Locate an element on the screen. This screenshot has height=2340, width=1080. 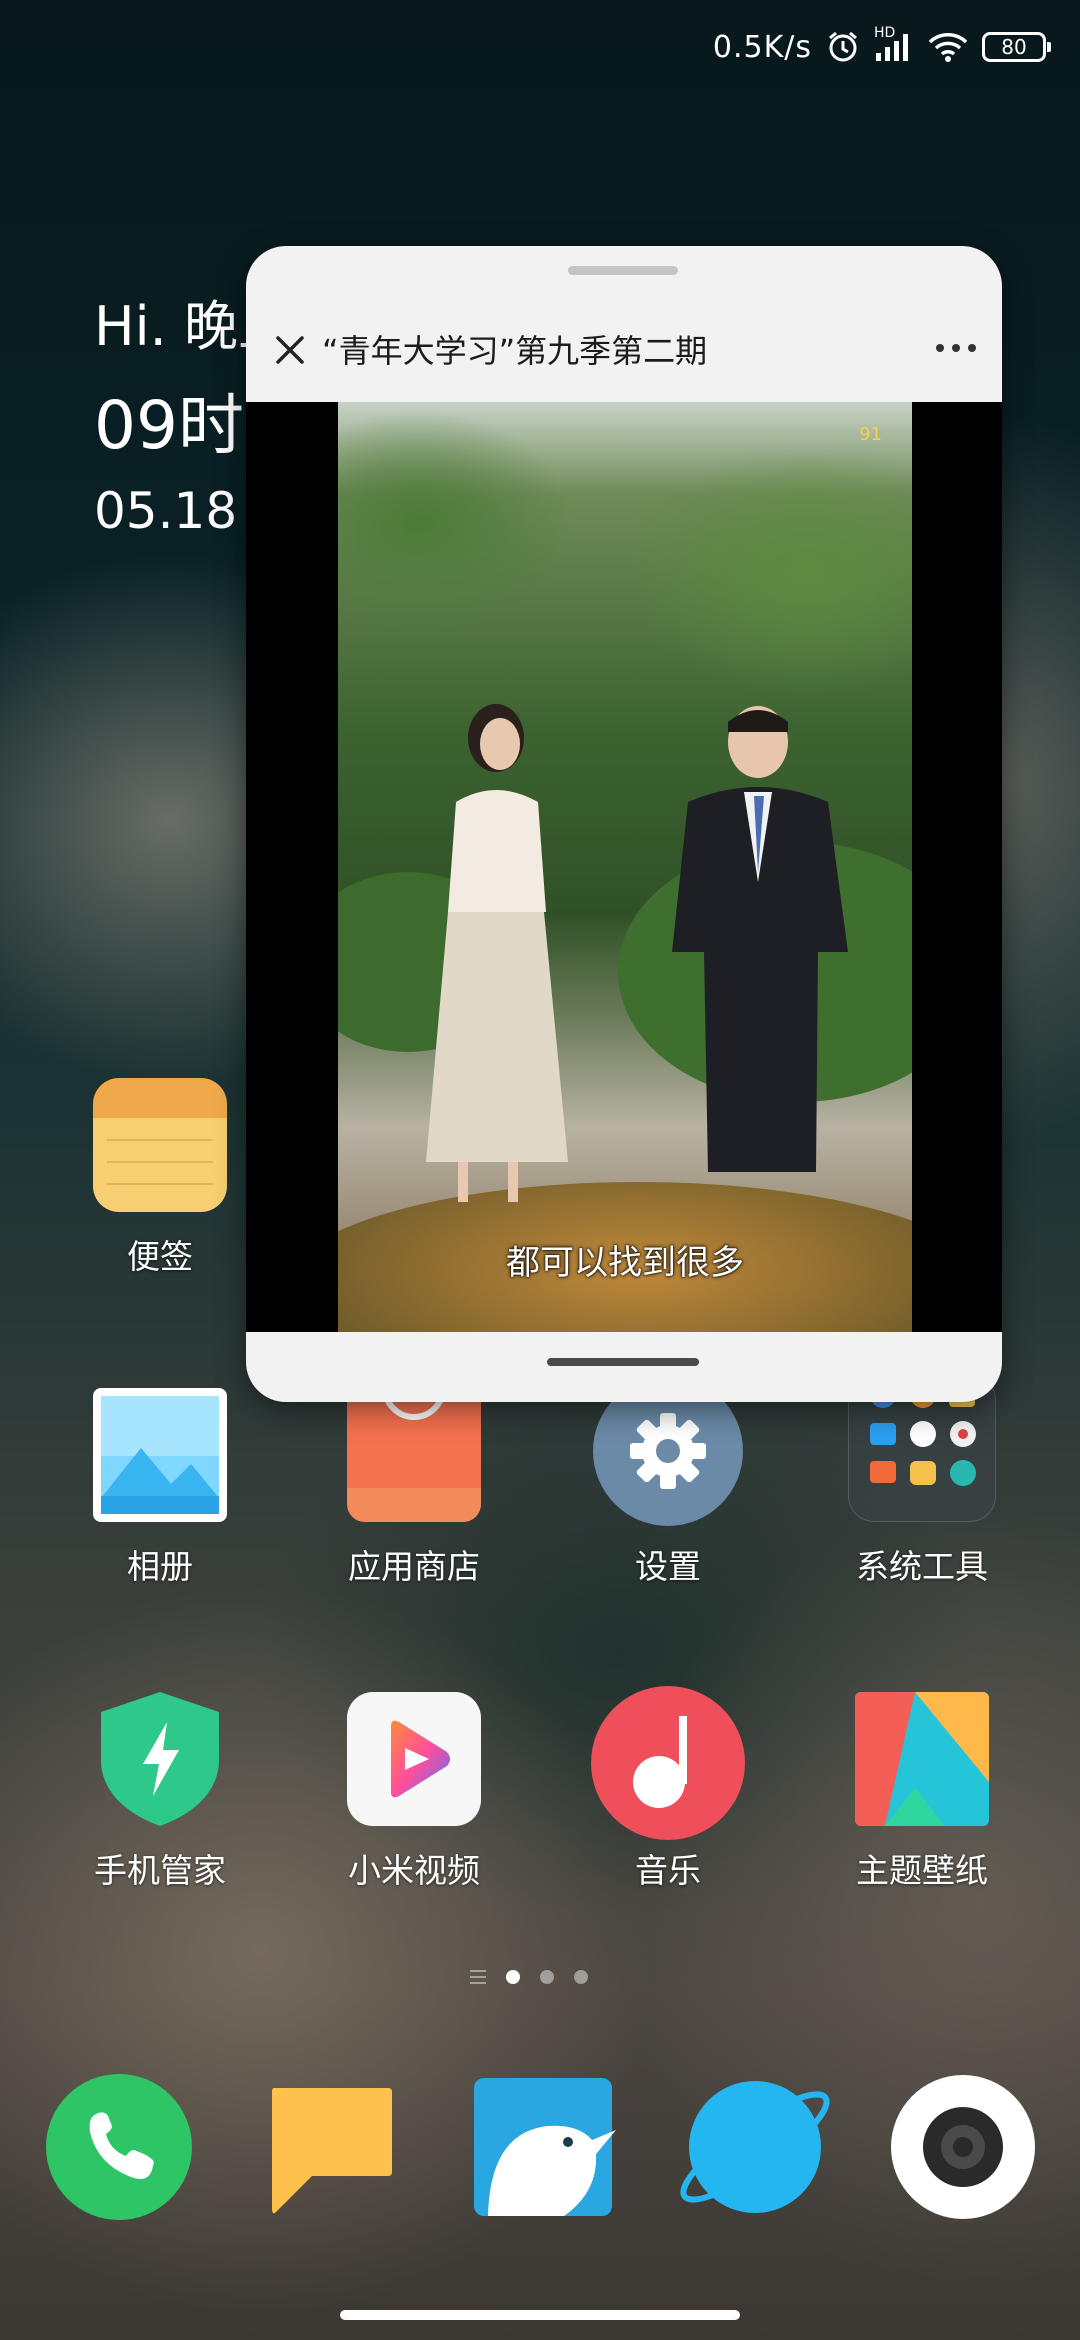
video-person-man is located at coordinates (760, 939).